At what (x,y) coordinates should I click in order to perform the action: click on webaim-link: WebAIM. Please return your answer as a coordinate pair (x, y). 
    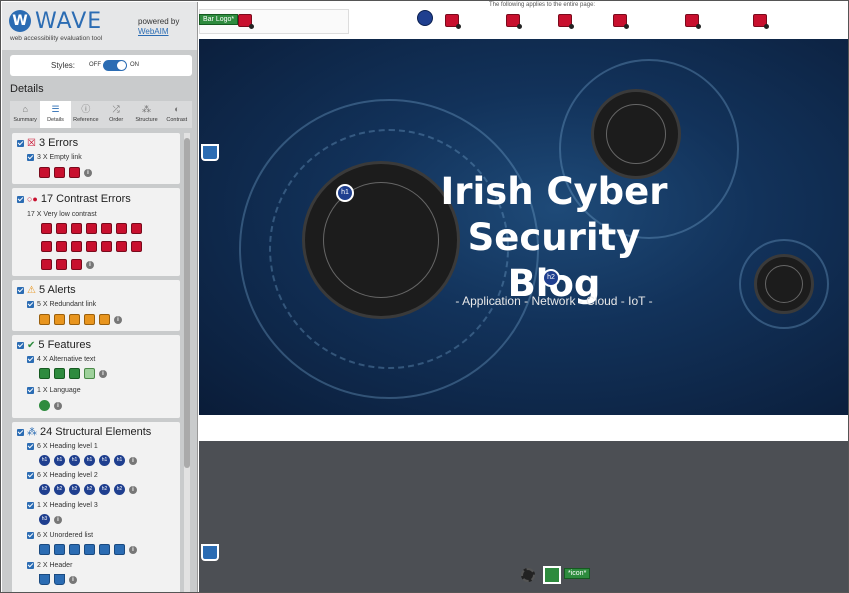
    Looking at the image, I should click on (153, 31).